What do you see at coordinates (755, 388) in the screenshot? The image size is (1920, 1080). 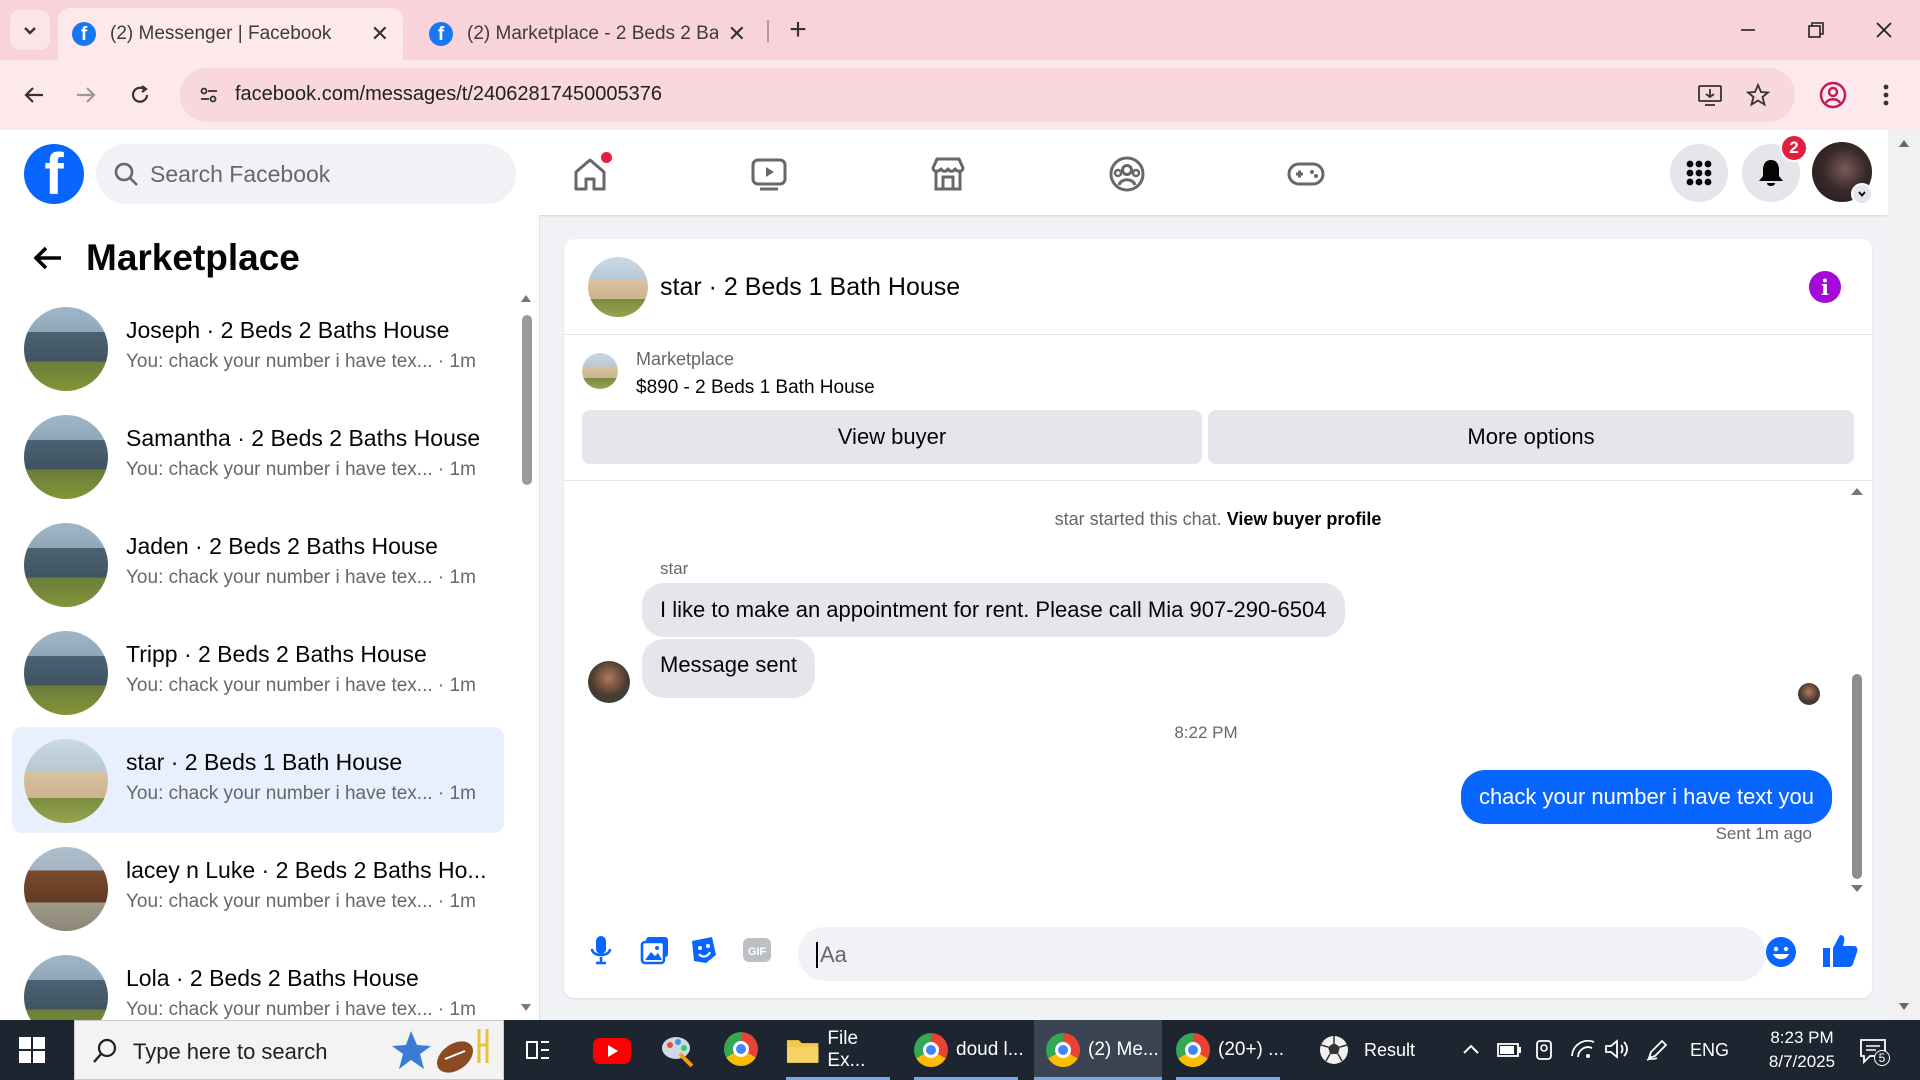 I see `listing-price: $890 - 2 Beds 1 Bath House` at bounding box center [755, 388].